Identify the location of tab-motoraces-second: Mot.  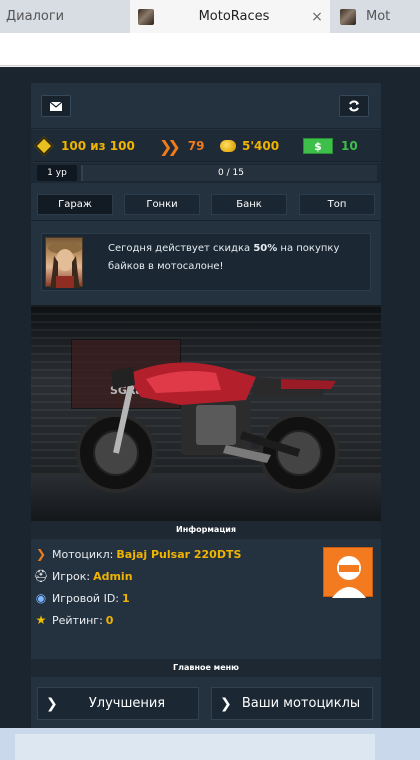
(376, 16).